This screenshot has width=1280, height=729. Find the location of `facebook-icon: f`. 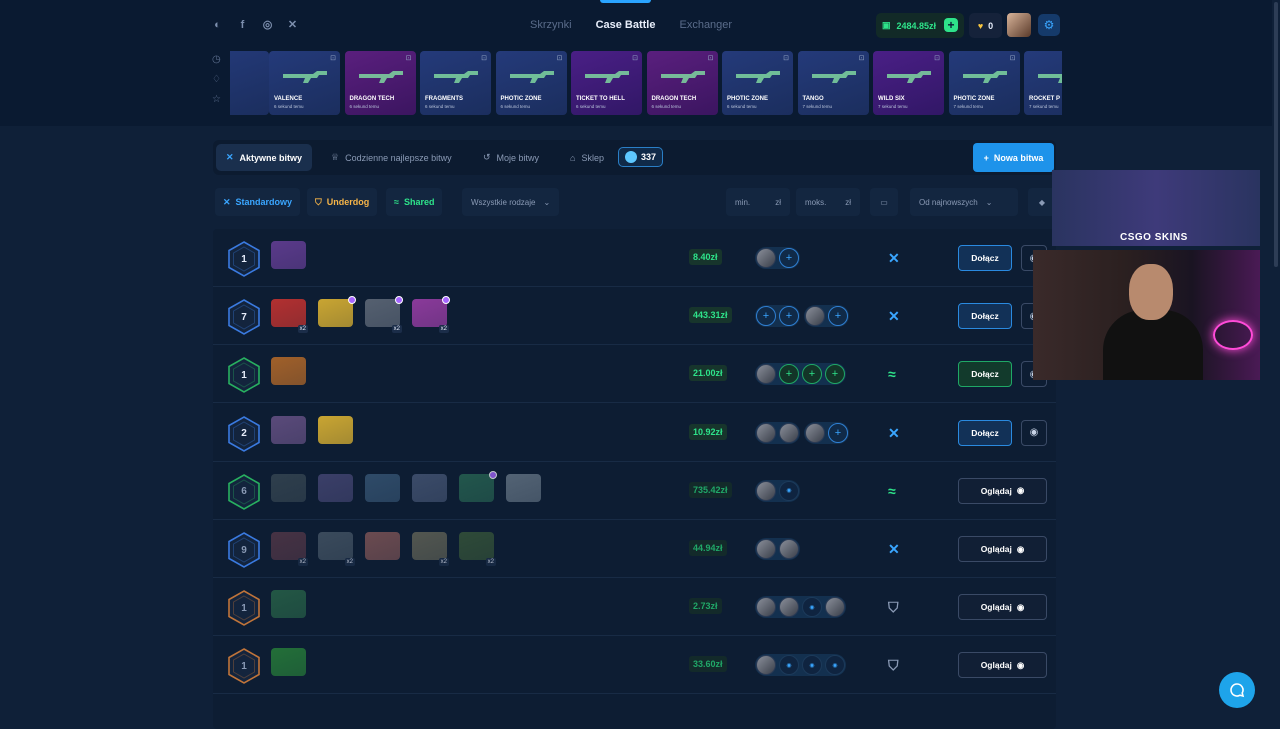

facebook-icon: f is located at coordinates (242, 24).